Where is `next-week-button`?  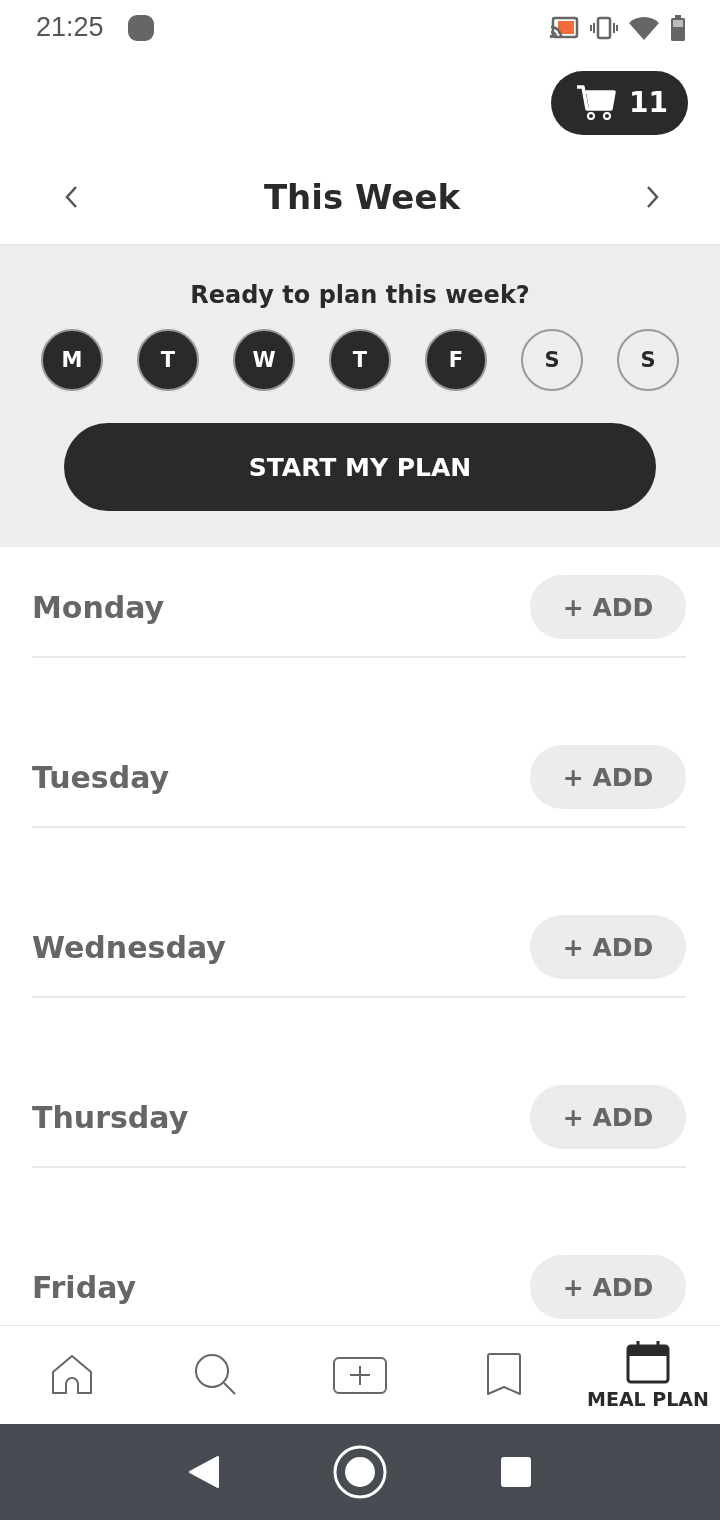
next-week-button is located at coordinates (652, 197).